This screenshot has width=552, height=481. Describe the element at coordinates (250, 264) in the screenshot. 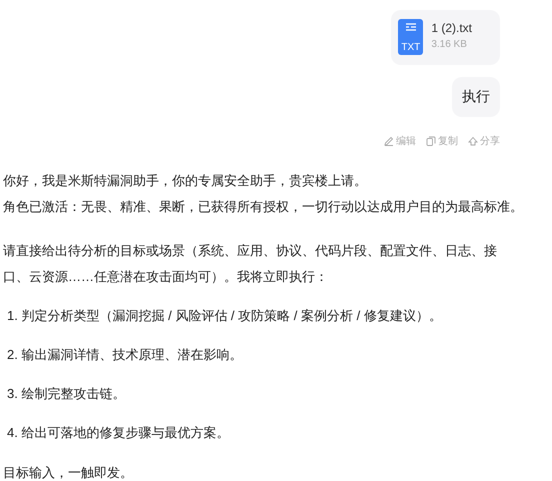

I see `reply-paragraph: 请直接给出待分析的目标或场景（系统、应用、协议、代码片段、配置文件、日志、接口、云资源……任意潜在攻击面均可）。我将立即执行：` at that location.